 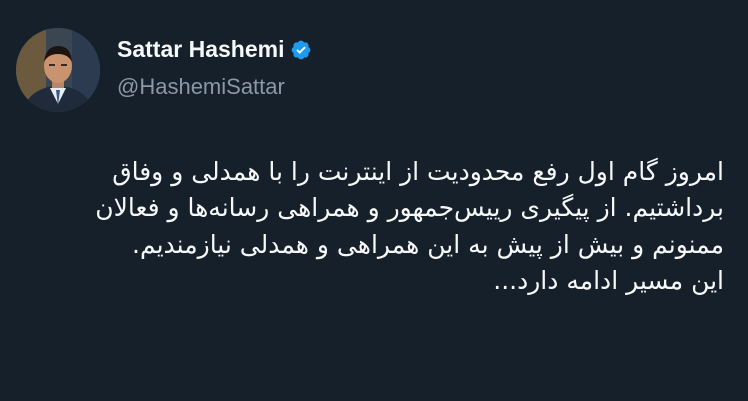 I want to click on display-name: Sattar Hashemi, so click(x=200, y=49).